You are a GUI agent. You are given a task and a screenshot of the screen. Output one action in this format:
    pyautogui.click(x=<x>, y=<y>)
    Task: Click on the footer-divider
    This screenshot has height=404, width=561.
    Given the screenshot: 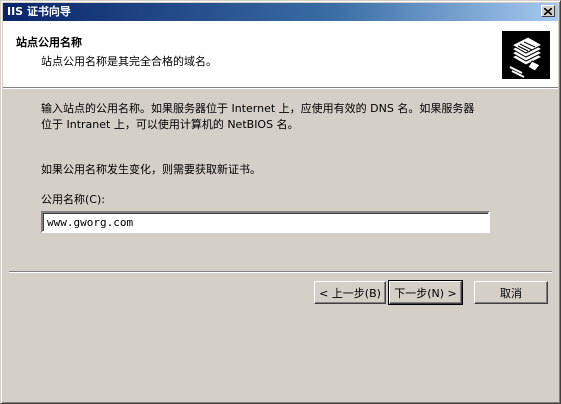 What is the action you would take?
    pyautogui.click(x=280, y=272)
    